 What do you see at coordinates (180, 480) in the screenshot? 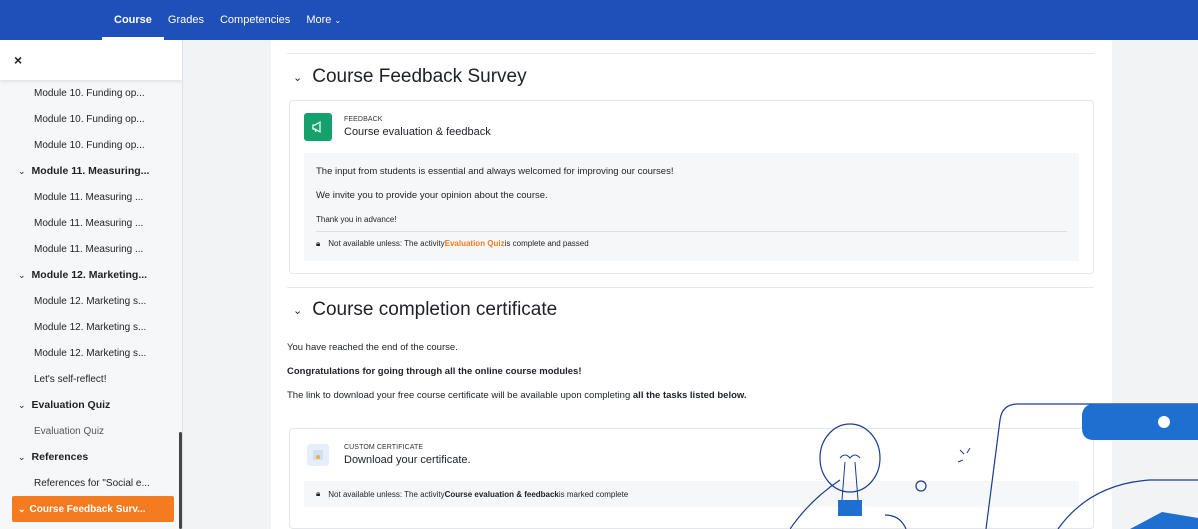
I see `drawer-scrollbar` at bounding box center [180, 480].